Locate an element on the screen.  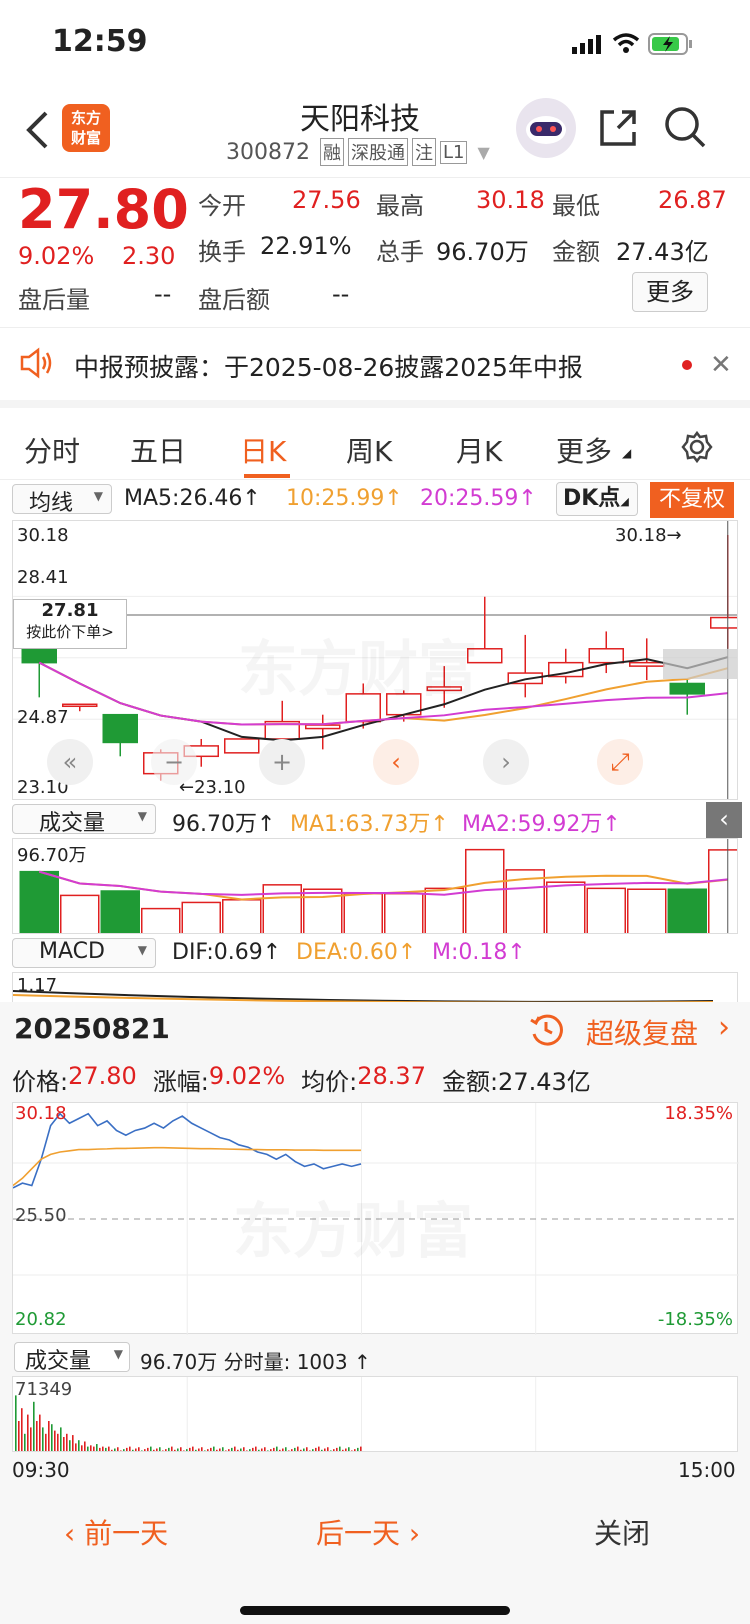
tab-5day: 五日 is located at coordinates (158, 450).